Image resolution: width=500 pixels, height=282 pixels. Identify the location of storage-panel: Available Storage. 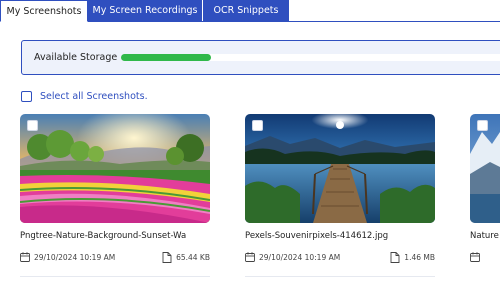
(260, 57).